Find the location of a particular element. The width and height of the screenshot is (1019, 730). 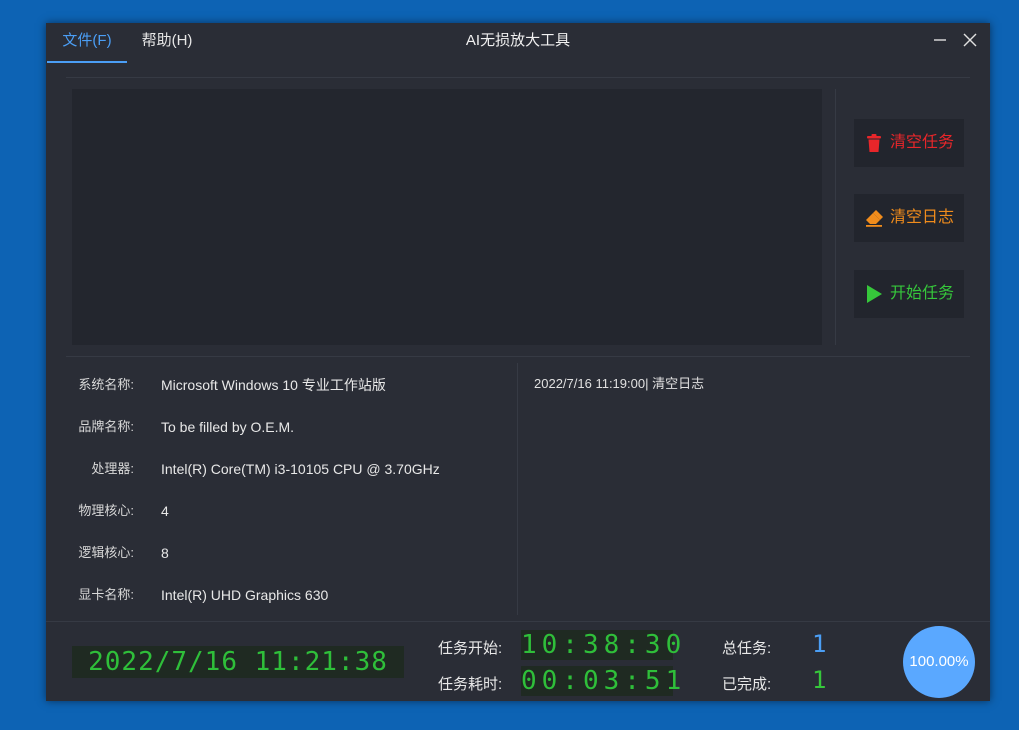

progress-indicator: 100.00% is located at coordinates (939, 662).